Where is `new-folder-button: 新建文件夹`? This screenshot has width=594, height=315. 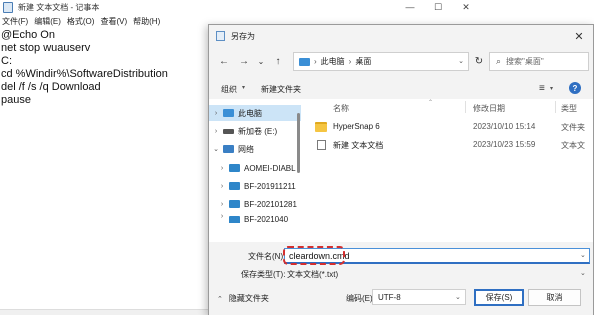
new-folder-button: 新建文件夹 is located at coordinates (281, 89).